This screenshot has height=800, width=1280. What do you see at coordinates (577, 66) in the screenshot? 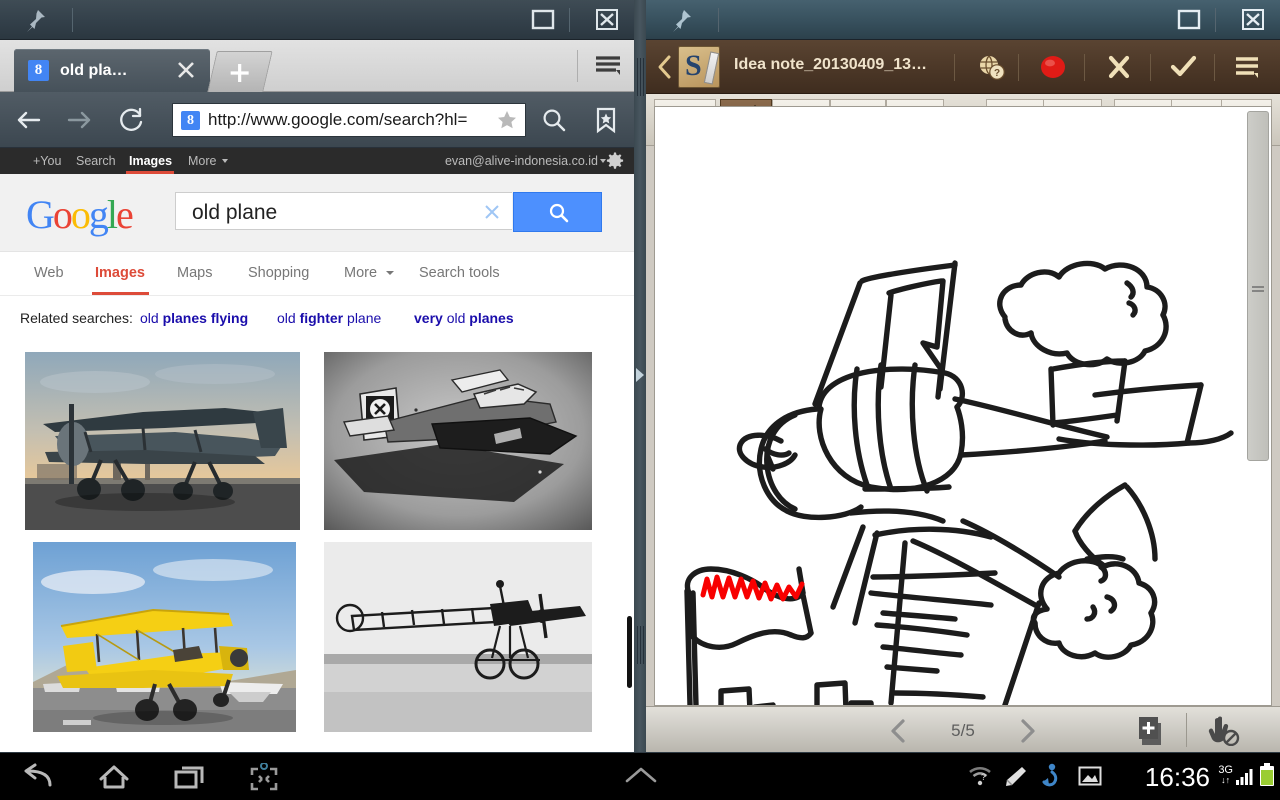
I see `toolbar-divider` at bounding box center [577, 66].